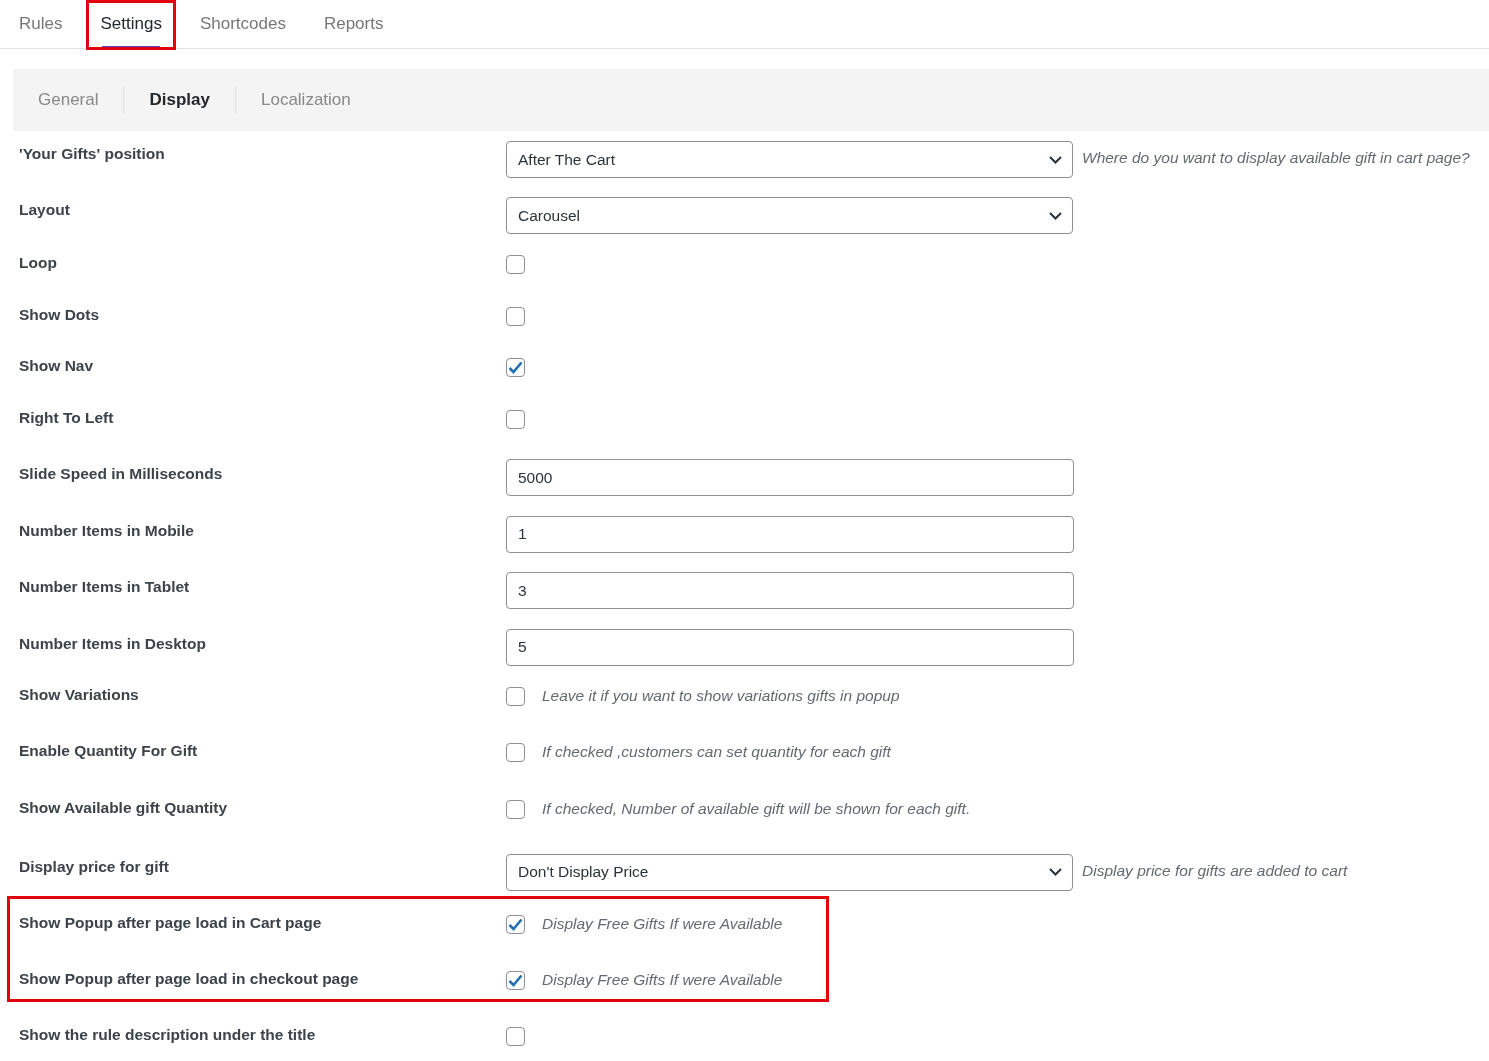  Describe the element at coordinates (189, 979) in the screenshot. I see `field-label: Show Popup after page load in checkout page` at that location.